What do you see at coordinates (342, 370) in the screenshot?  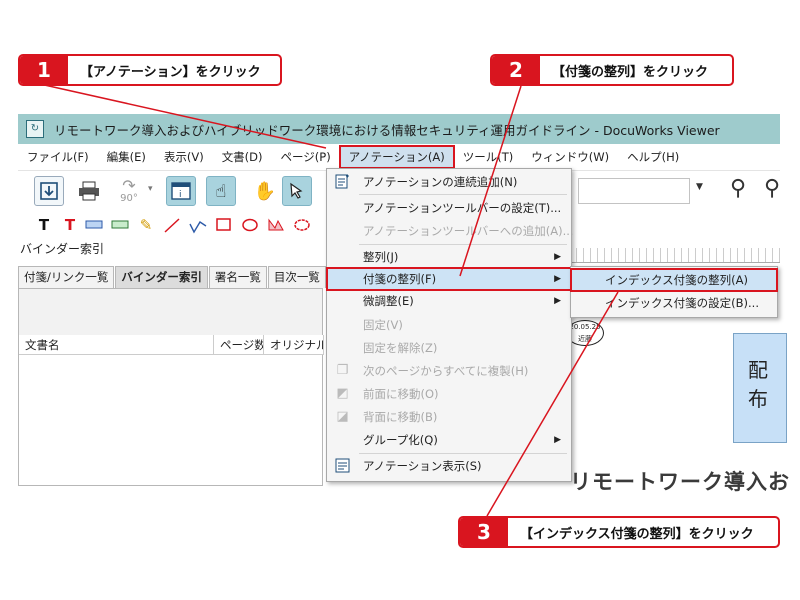 I see `copy-pages-icon: ❐` at bounding box center [342, 370].